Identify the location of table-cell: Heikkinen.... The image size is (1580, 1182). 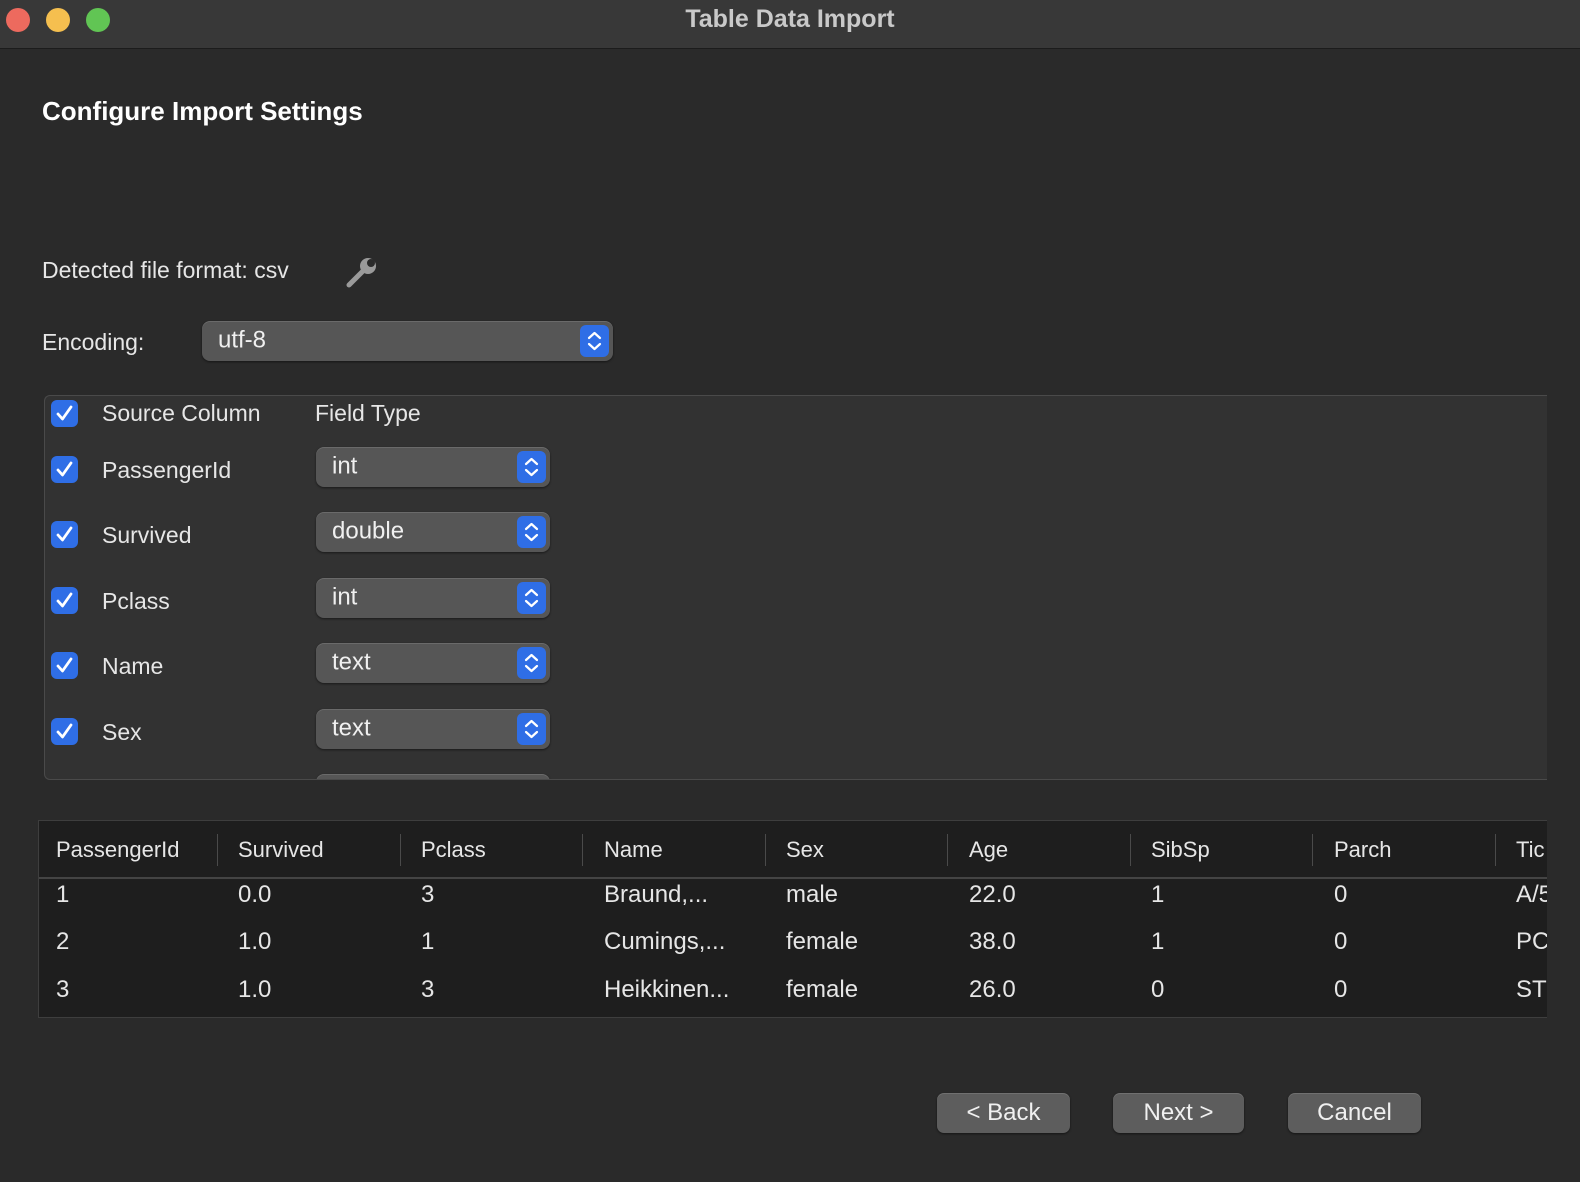
(667, 989).